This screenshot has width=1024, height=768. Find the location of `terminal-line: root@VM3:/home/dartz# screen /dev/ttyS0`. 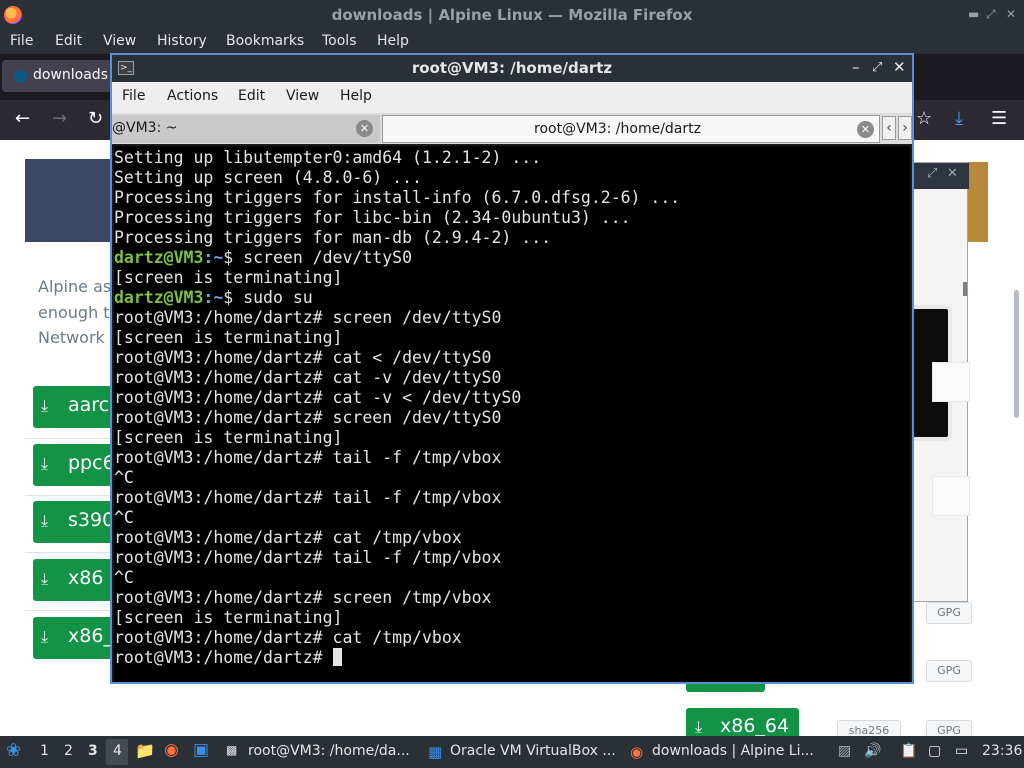

terminal-line: root@VM3:/home/dartz# screen /dev/ttyS0 is located at coordinates (308, 417).